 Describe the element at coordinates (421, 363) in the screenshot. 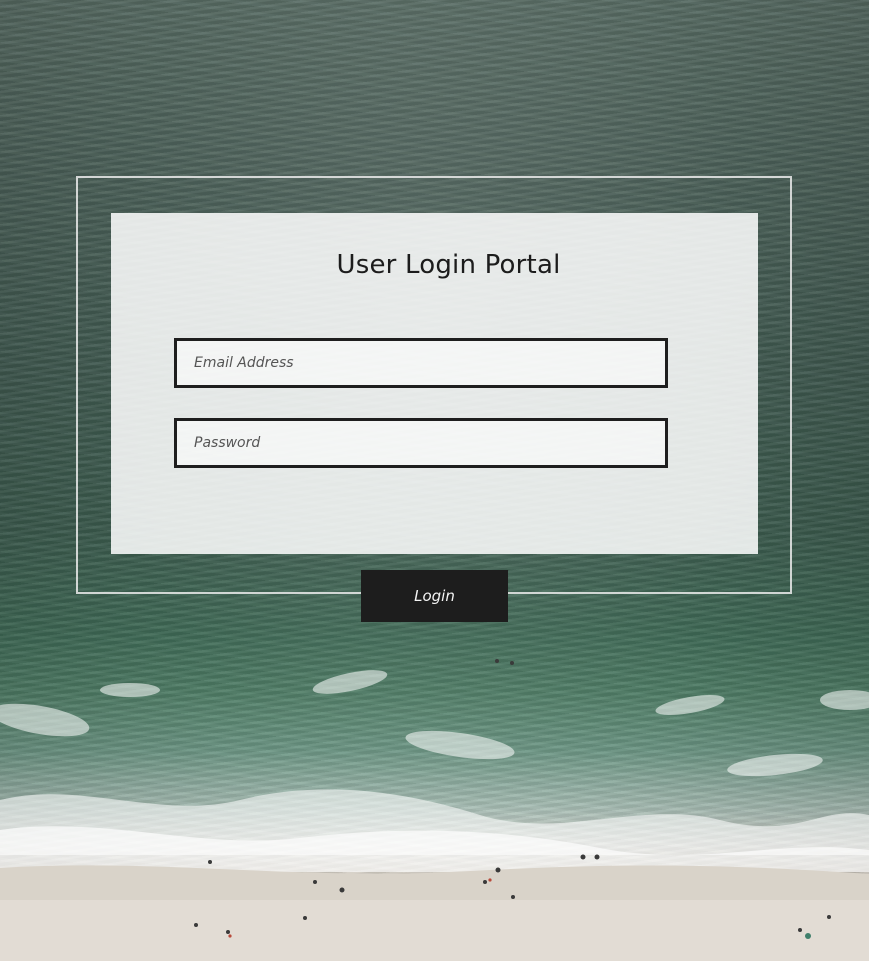

I see `email-field` at that location.